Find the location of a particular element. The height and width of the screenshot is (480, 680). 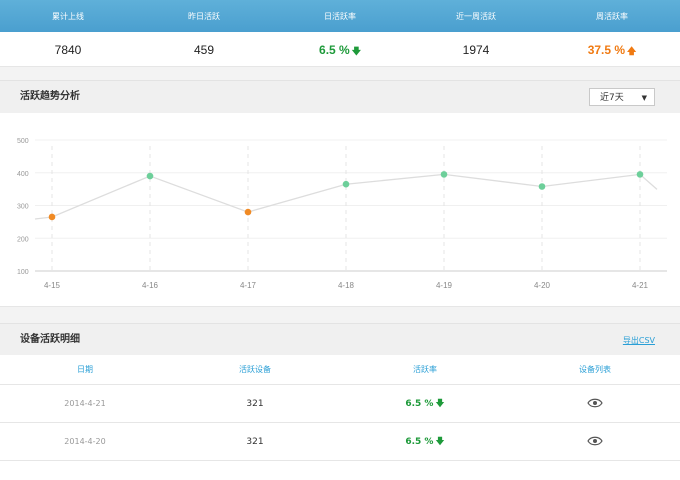

table-row: 2014-4-21 321 6.5 % 🡇 is located at coordinates (340, 404).